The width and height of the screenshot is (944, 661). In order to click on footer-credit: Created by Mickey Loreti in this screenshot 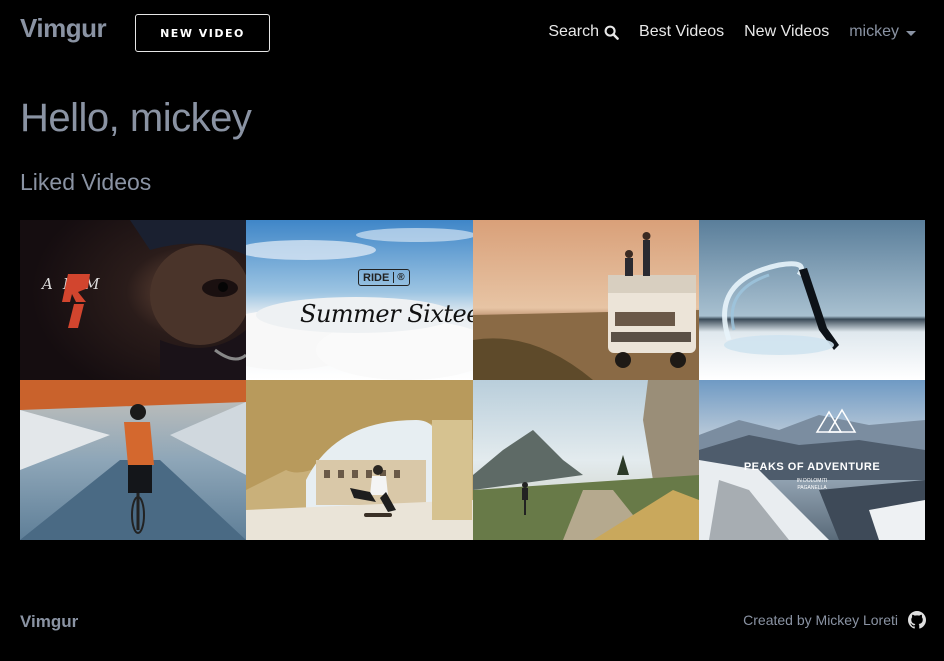, I will do `click(834, 620)`.